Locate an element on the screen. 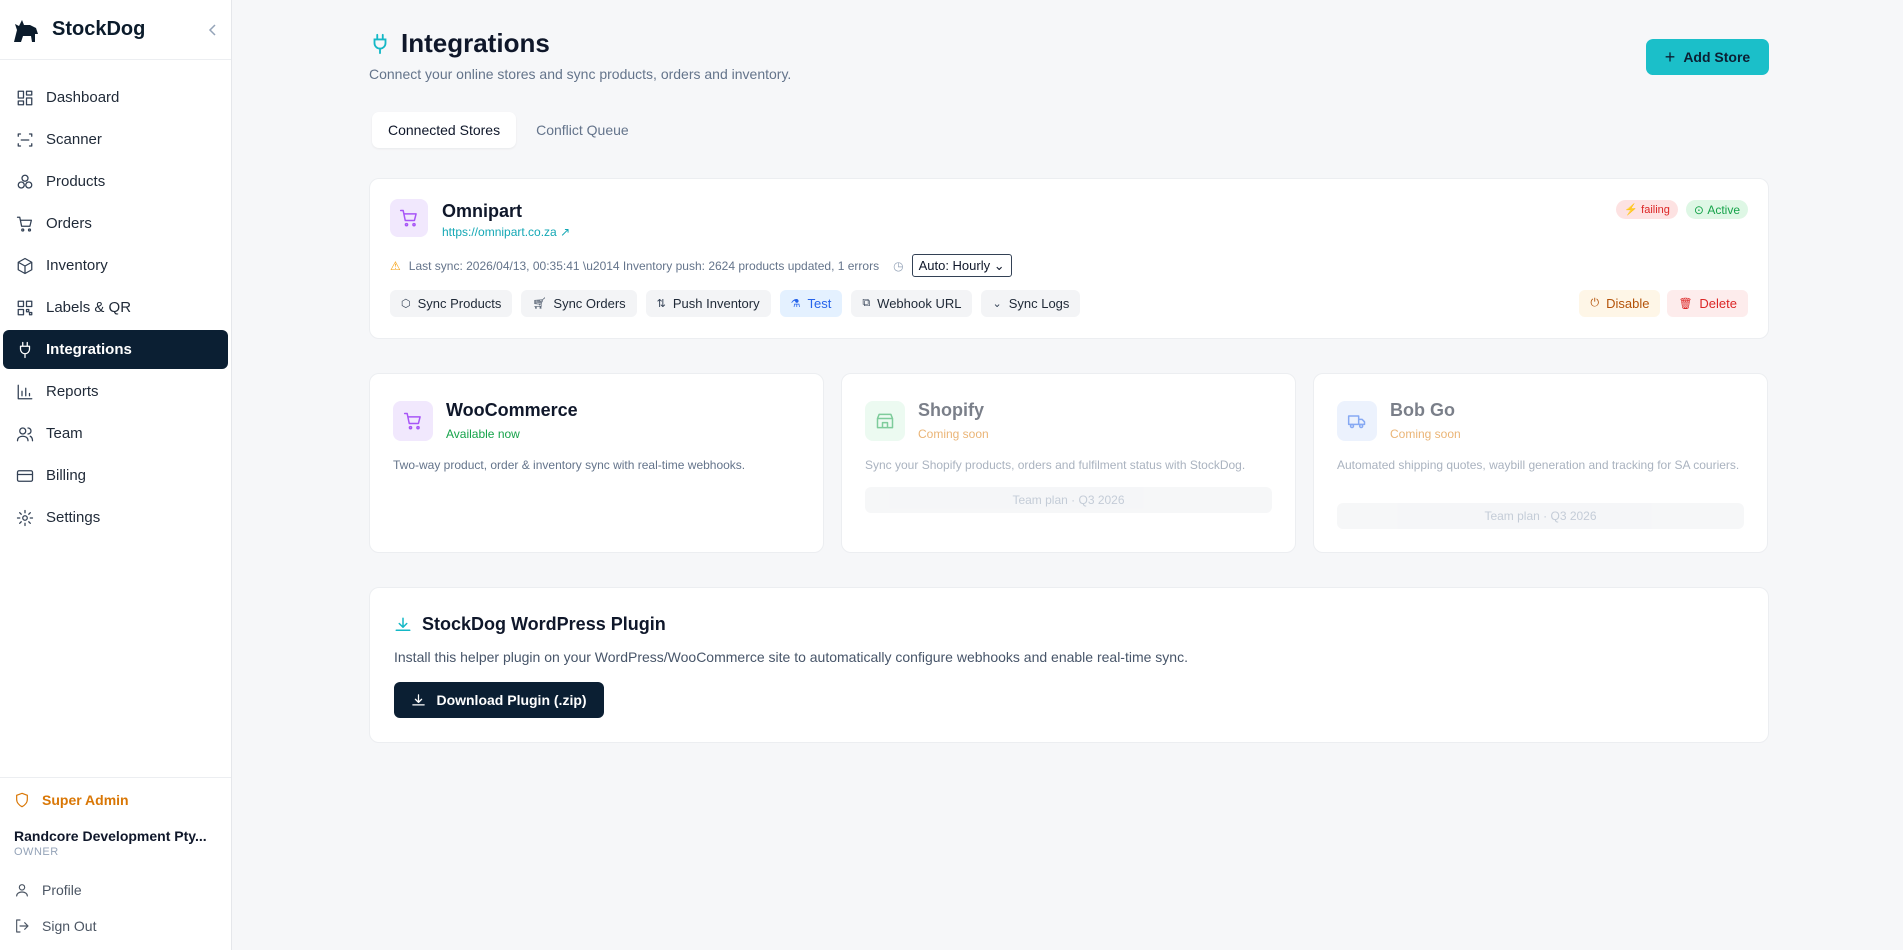 The image size is (1903, 950). integration-status: Coming soon is located at coordinates (953, 434).